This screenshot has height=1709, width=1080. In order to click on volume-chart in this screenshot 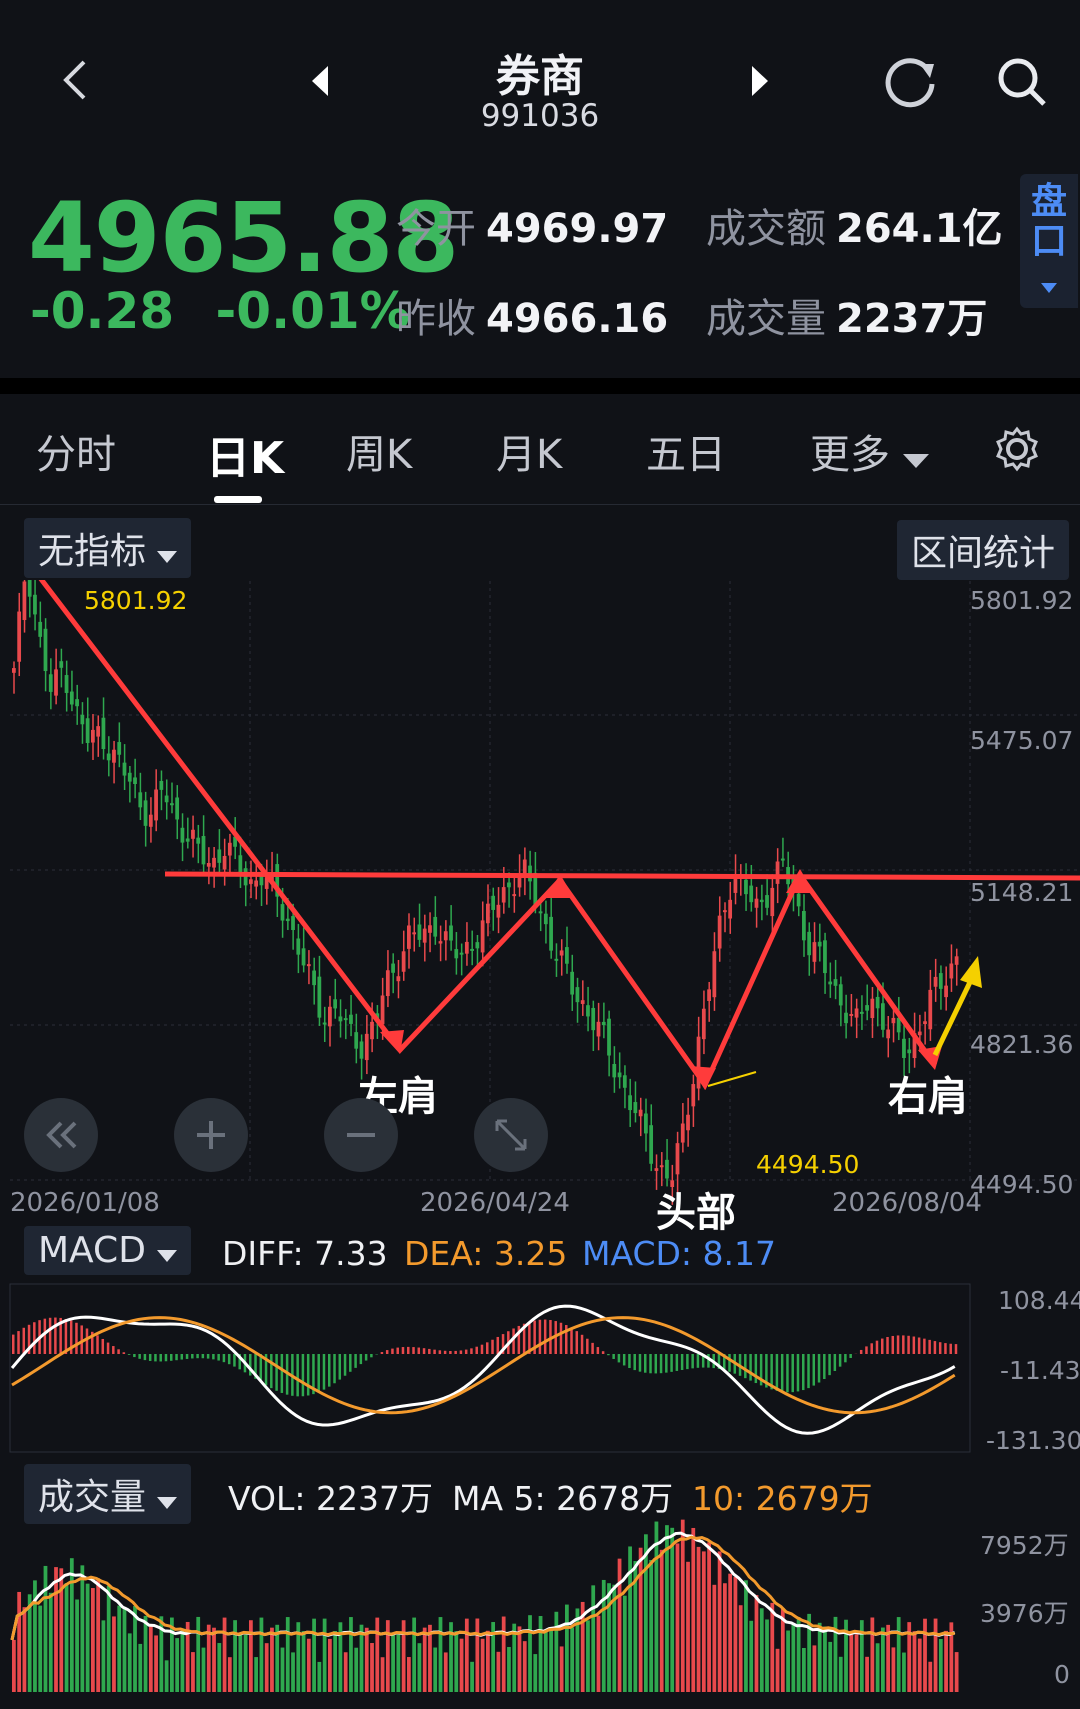, I will do `click(540, 1604)`.